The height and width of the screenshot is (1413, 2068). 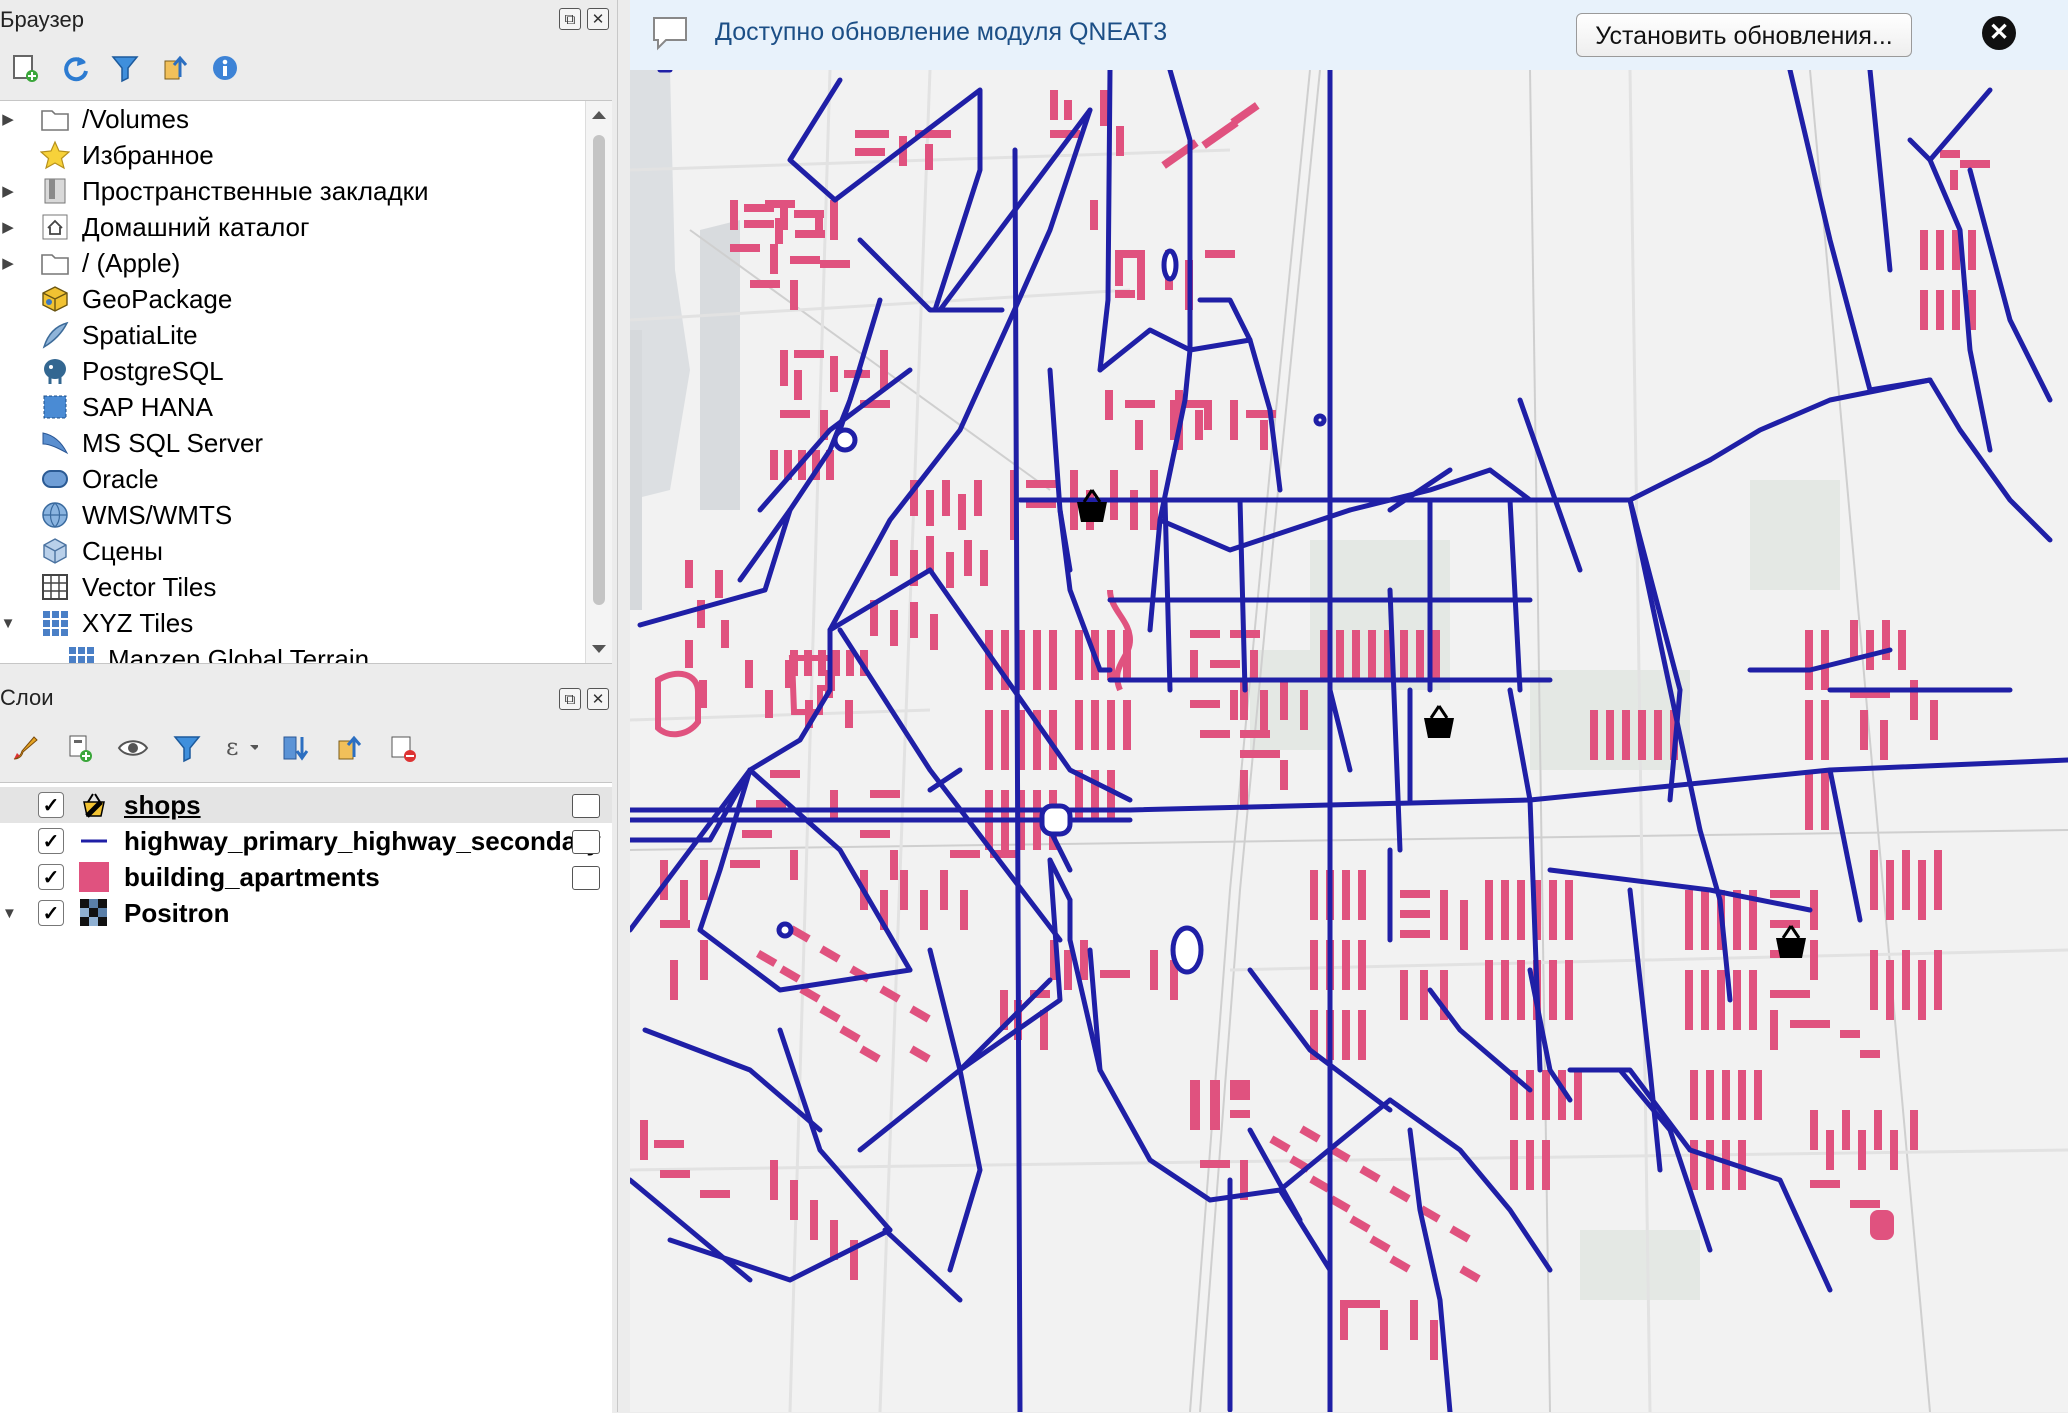 What do you see at coordinates (135, 118) in the screenshot?
I see `browser-item-label: /Volumes` at bounding box center [135, 118].